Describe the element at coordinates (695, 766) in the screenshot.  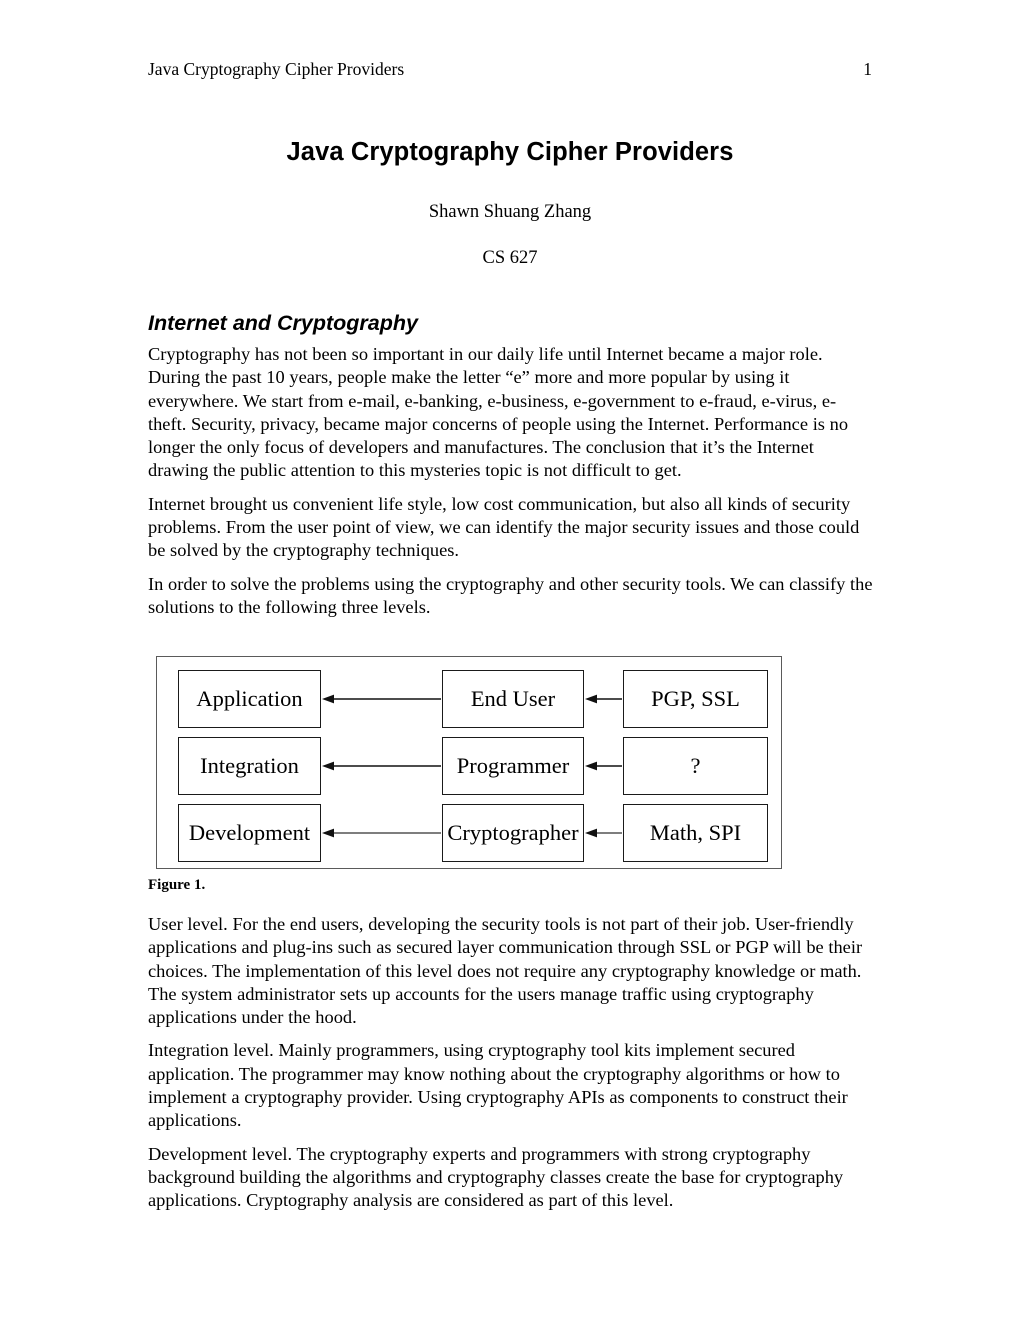
I see `figure-box-tools-2: ?` at that location.